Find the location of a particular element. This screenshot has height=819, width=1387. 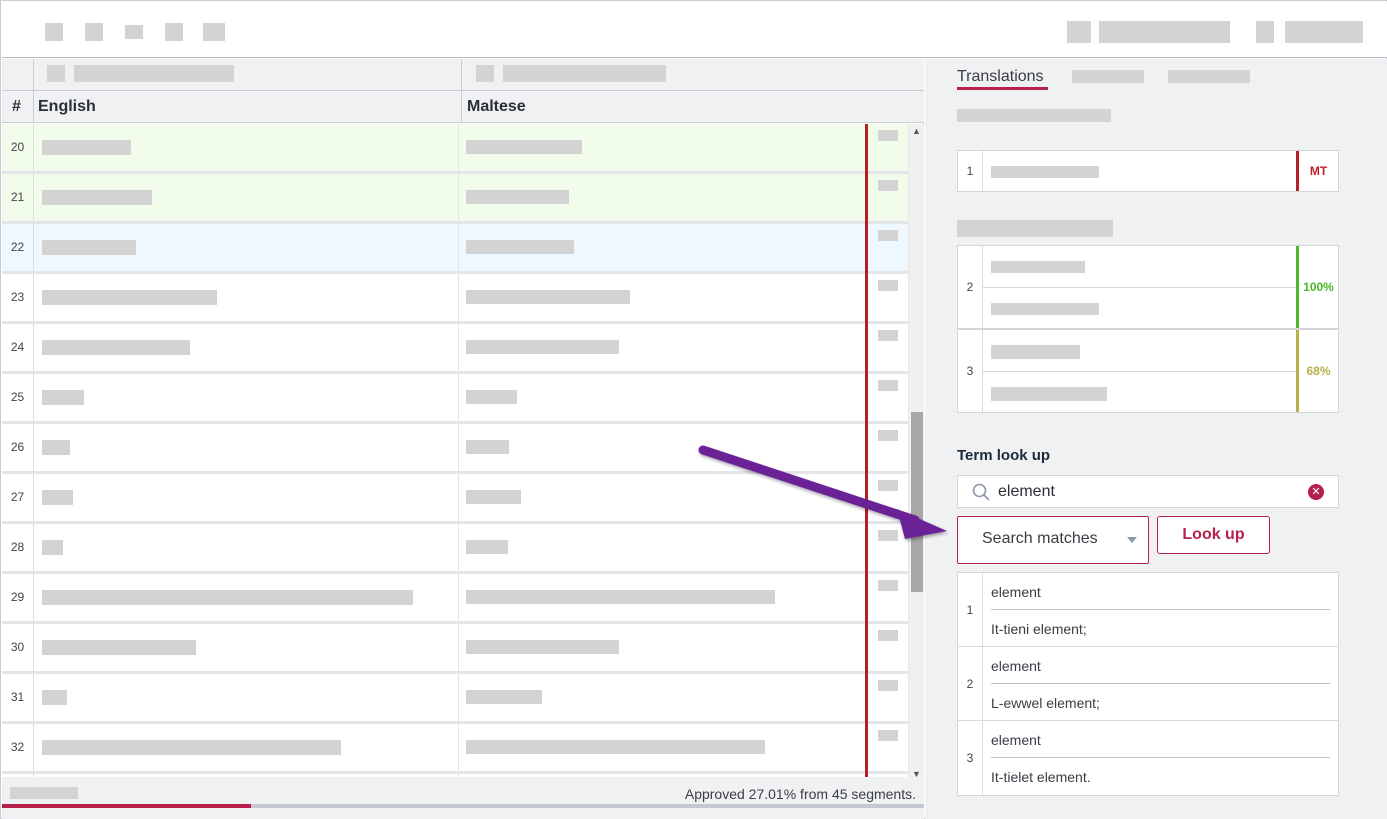

segment-row: 25 is located at coordinates (455, 399).